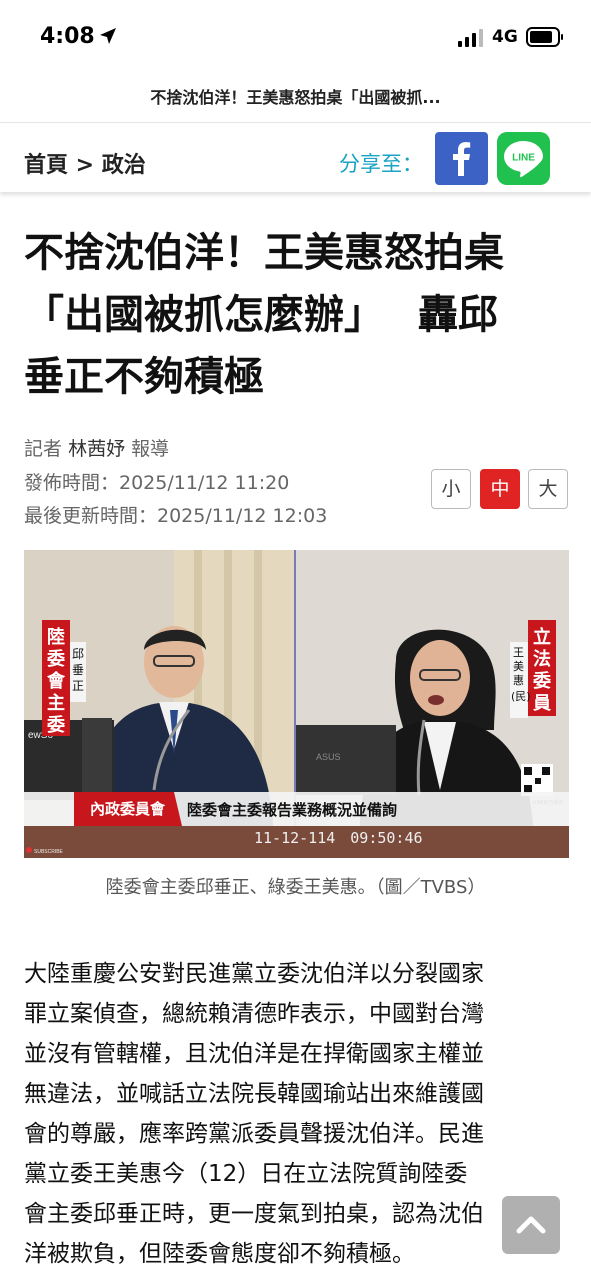 The height and width of the screenshot is (1280, 591). I want to click on status-bar: 4:08 4G, so click(295, 38).